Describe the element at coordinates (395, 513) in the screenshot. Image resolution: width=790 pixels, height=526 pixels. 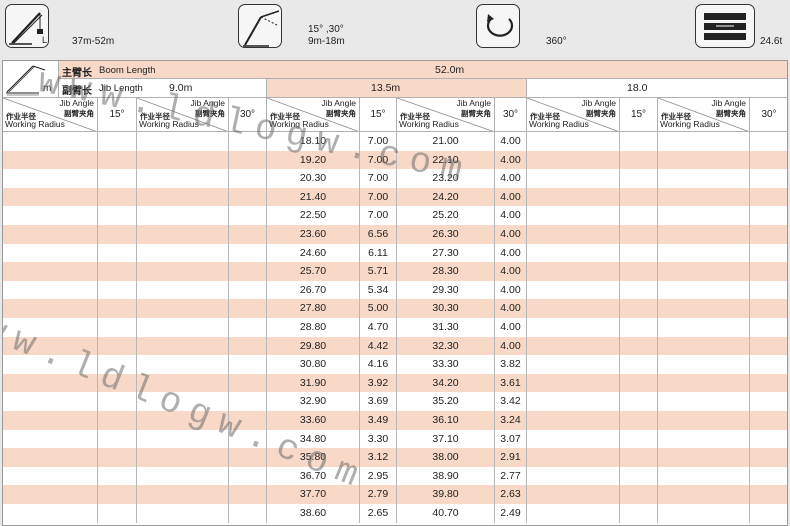
I see `table-row: 38.60 2.65 40.70 2.49` at that location.